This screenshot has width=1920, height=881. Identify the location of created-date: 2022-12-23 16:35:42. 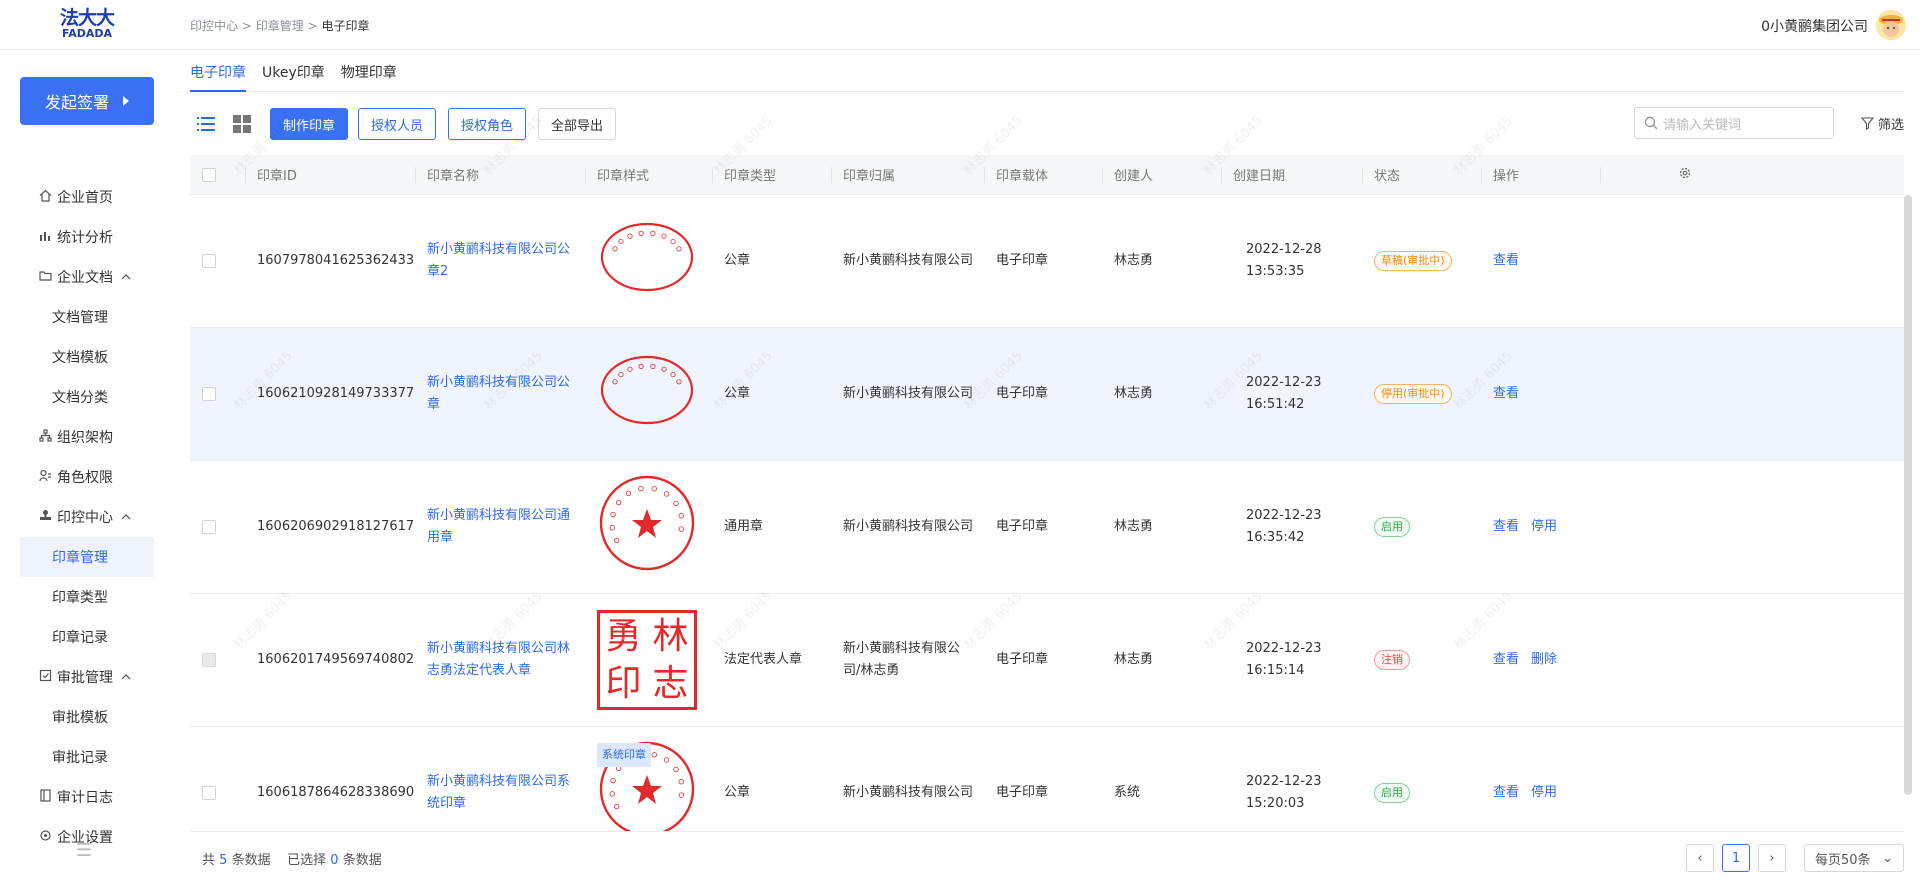
(1284, 526).